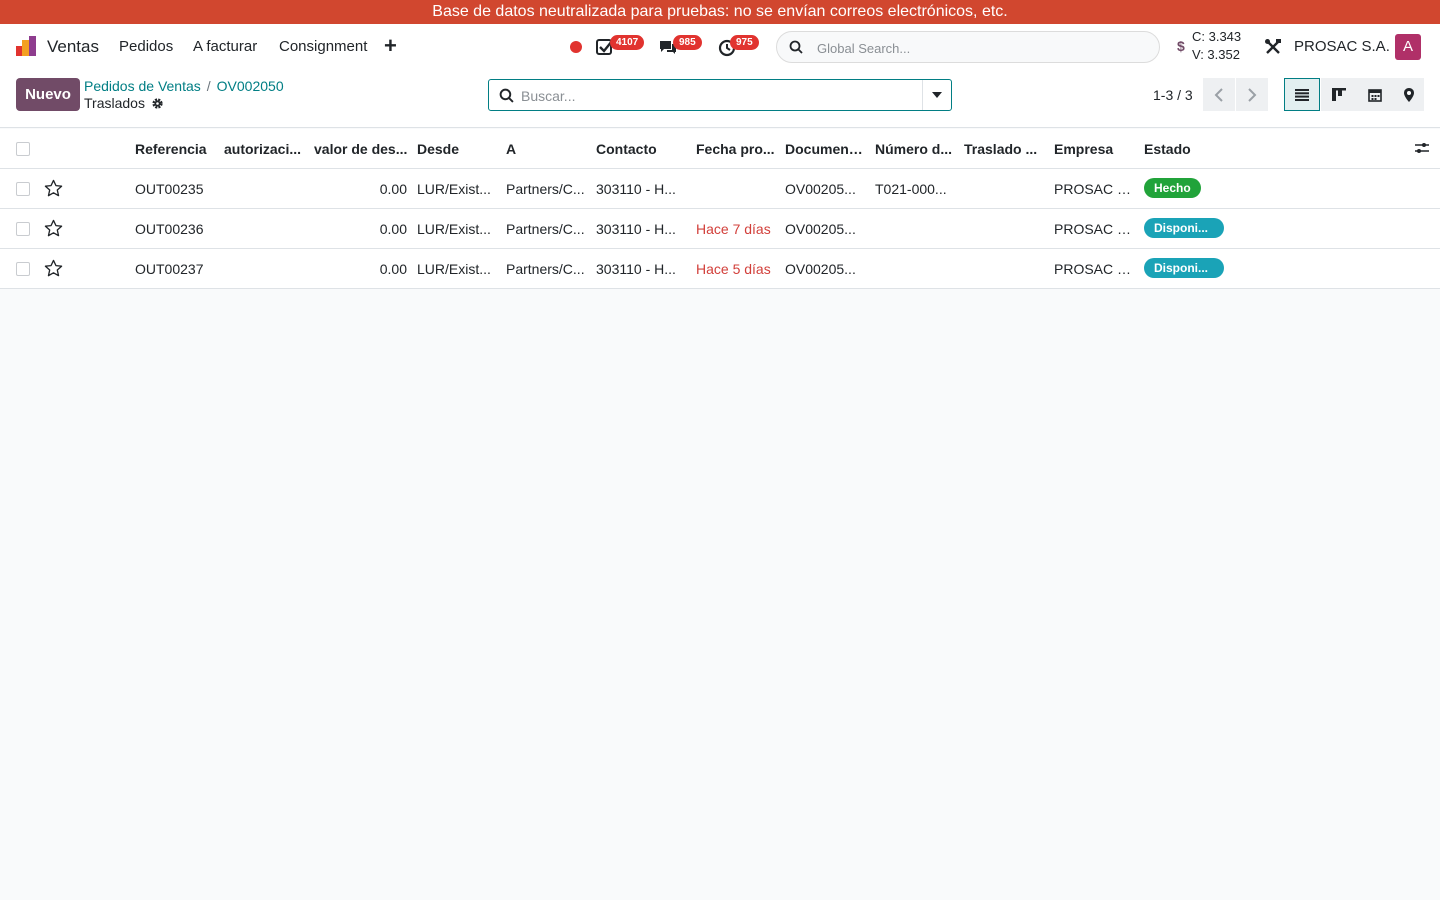 The width and height of the screenshot is (1440, 900). What do you see at coordinates (323, 46) in the screenshot?
I see `menu-consignment: Consignment` at bounding box center [323, 46].